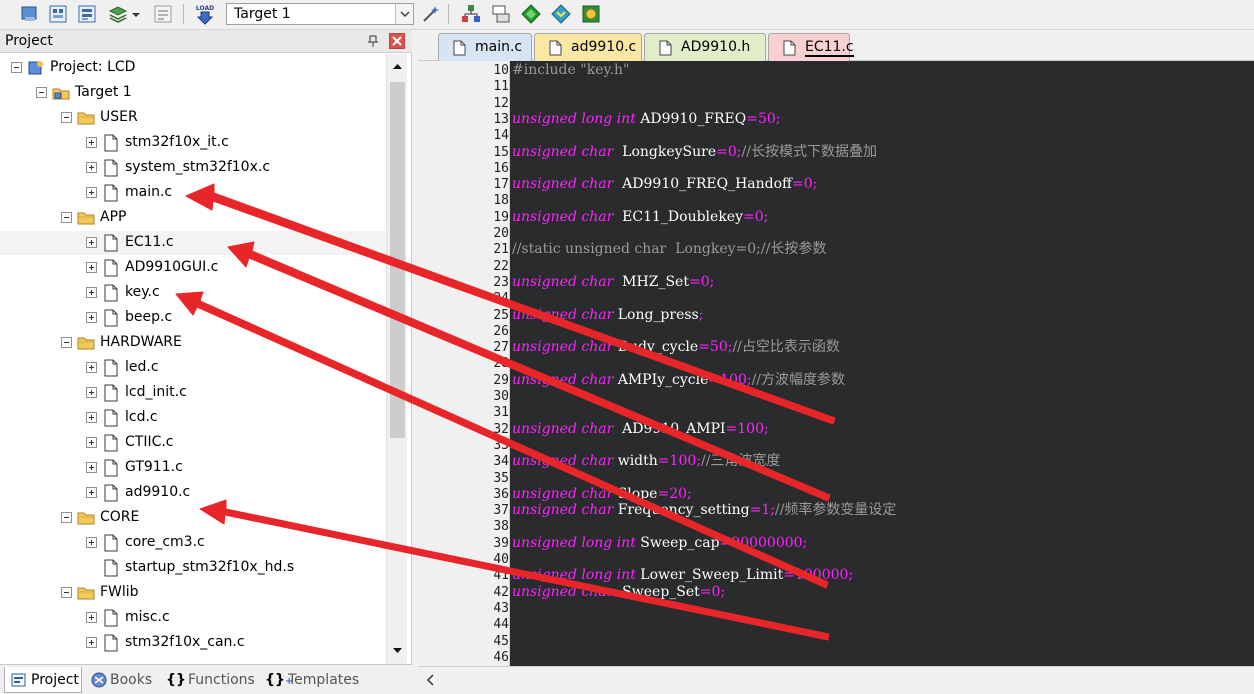 The width and height of the screenshot is (1254, 694). Describe the element at coordinates (193, 68) in the screenshot. I see `tree-project-item: Project: LCD` at that location.